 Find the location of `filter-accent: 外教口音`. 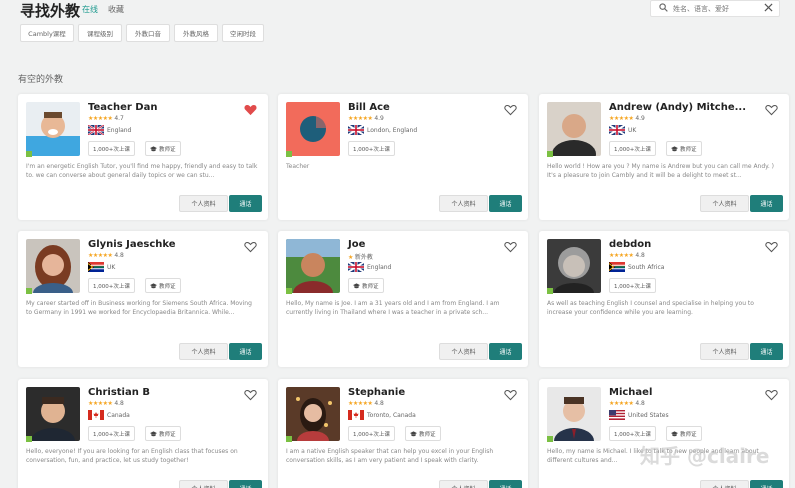

filter-accent: 外教口音 is located at coordinates (148, 33).